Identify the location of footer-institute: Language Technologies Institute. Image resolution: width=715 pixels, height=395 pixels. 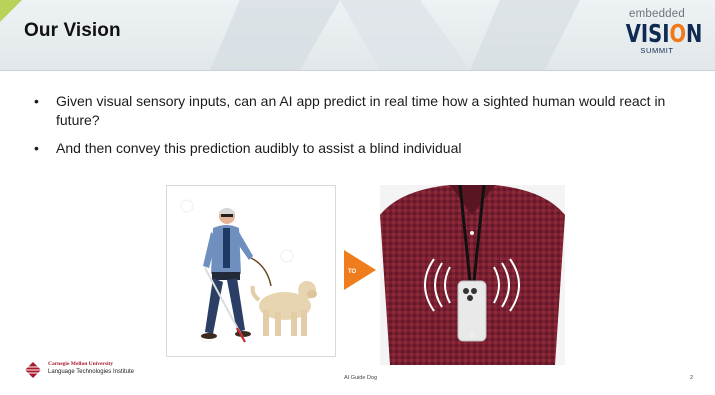
(91, 372).